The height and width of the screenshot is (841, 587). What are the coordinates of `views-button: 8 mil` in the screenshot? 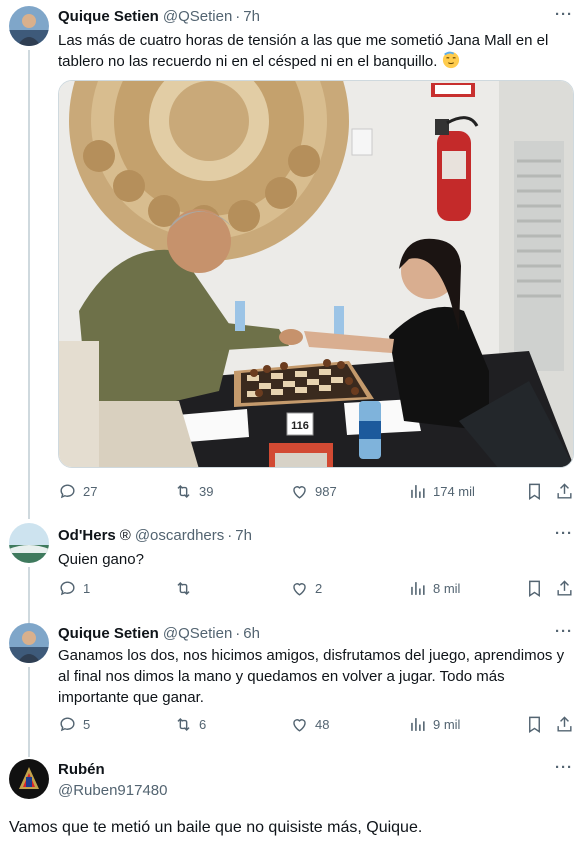 It's located at (434, 588).